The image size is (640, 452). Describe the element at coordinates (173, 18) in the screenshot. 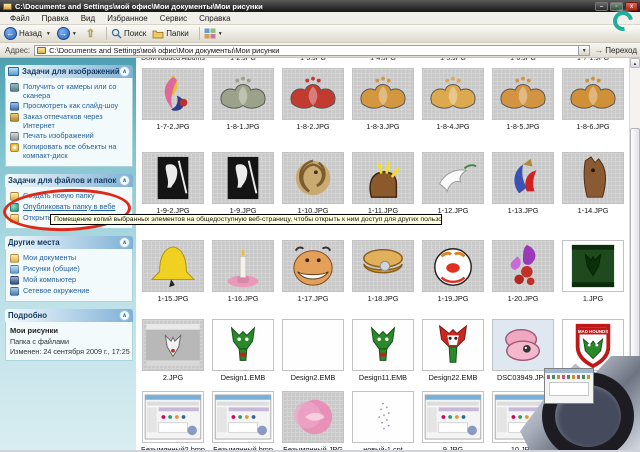

I see `menu-сервис: Сервис` at that location.